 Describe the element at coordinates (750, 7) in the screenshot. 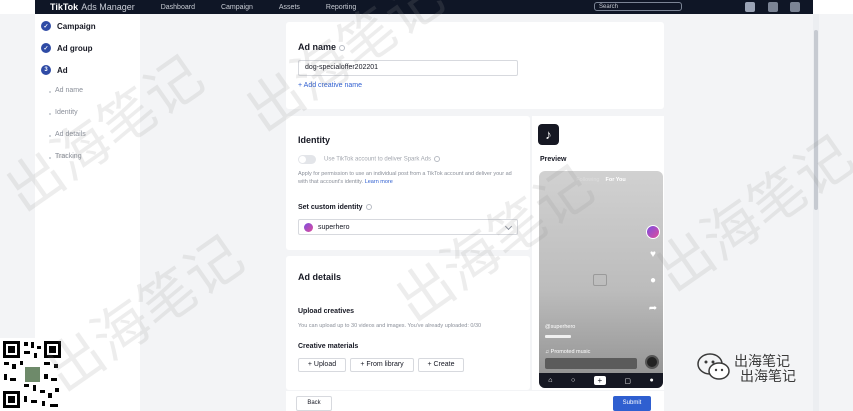

I see `user-icon` at that location.